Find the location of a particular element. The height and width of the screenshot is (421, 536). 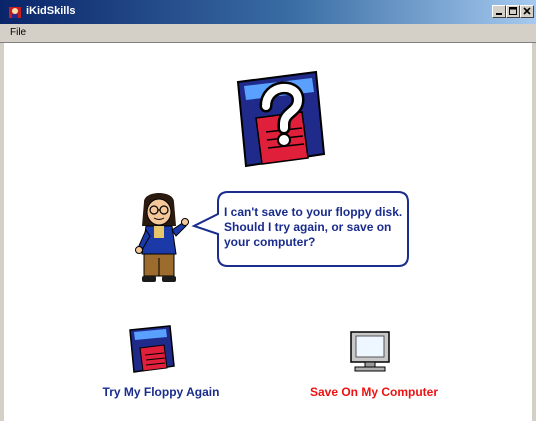

maximize-button is located at coordinates (513, 11).